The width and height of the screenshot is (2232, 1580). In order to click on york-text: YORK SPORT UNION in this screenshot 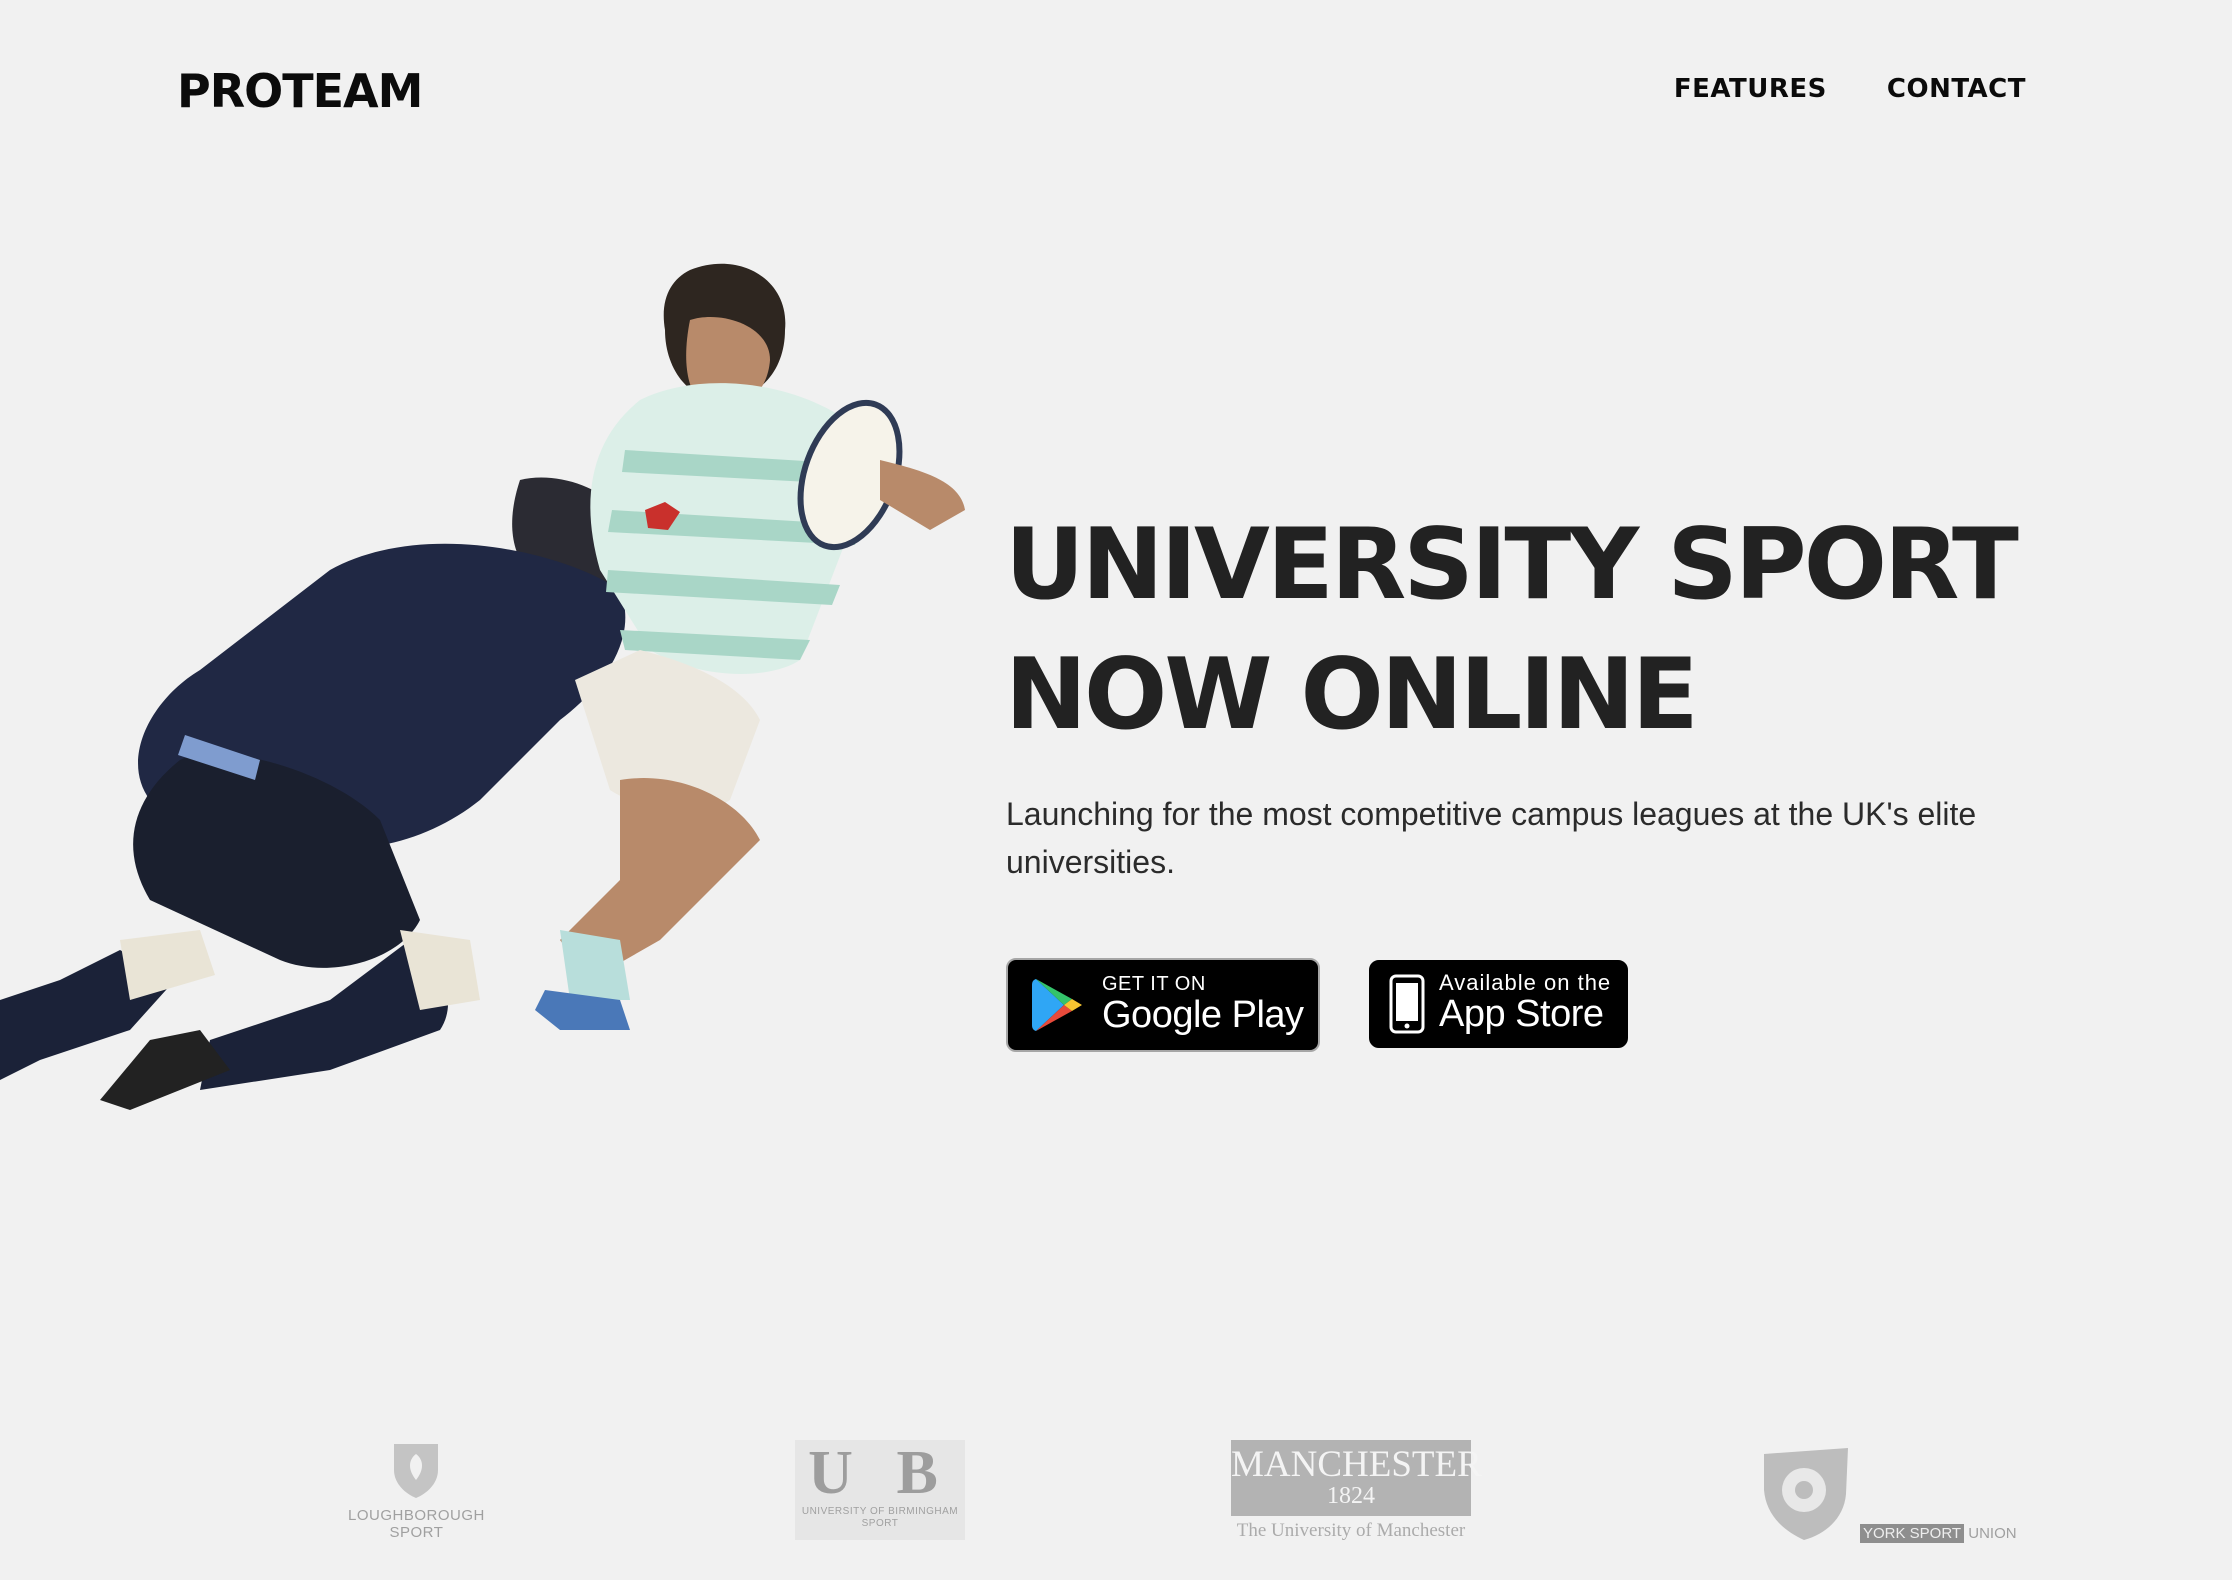, I will do `click(1938, 1533)`.